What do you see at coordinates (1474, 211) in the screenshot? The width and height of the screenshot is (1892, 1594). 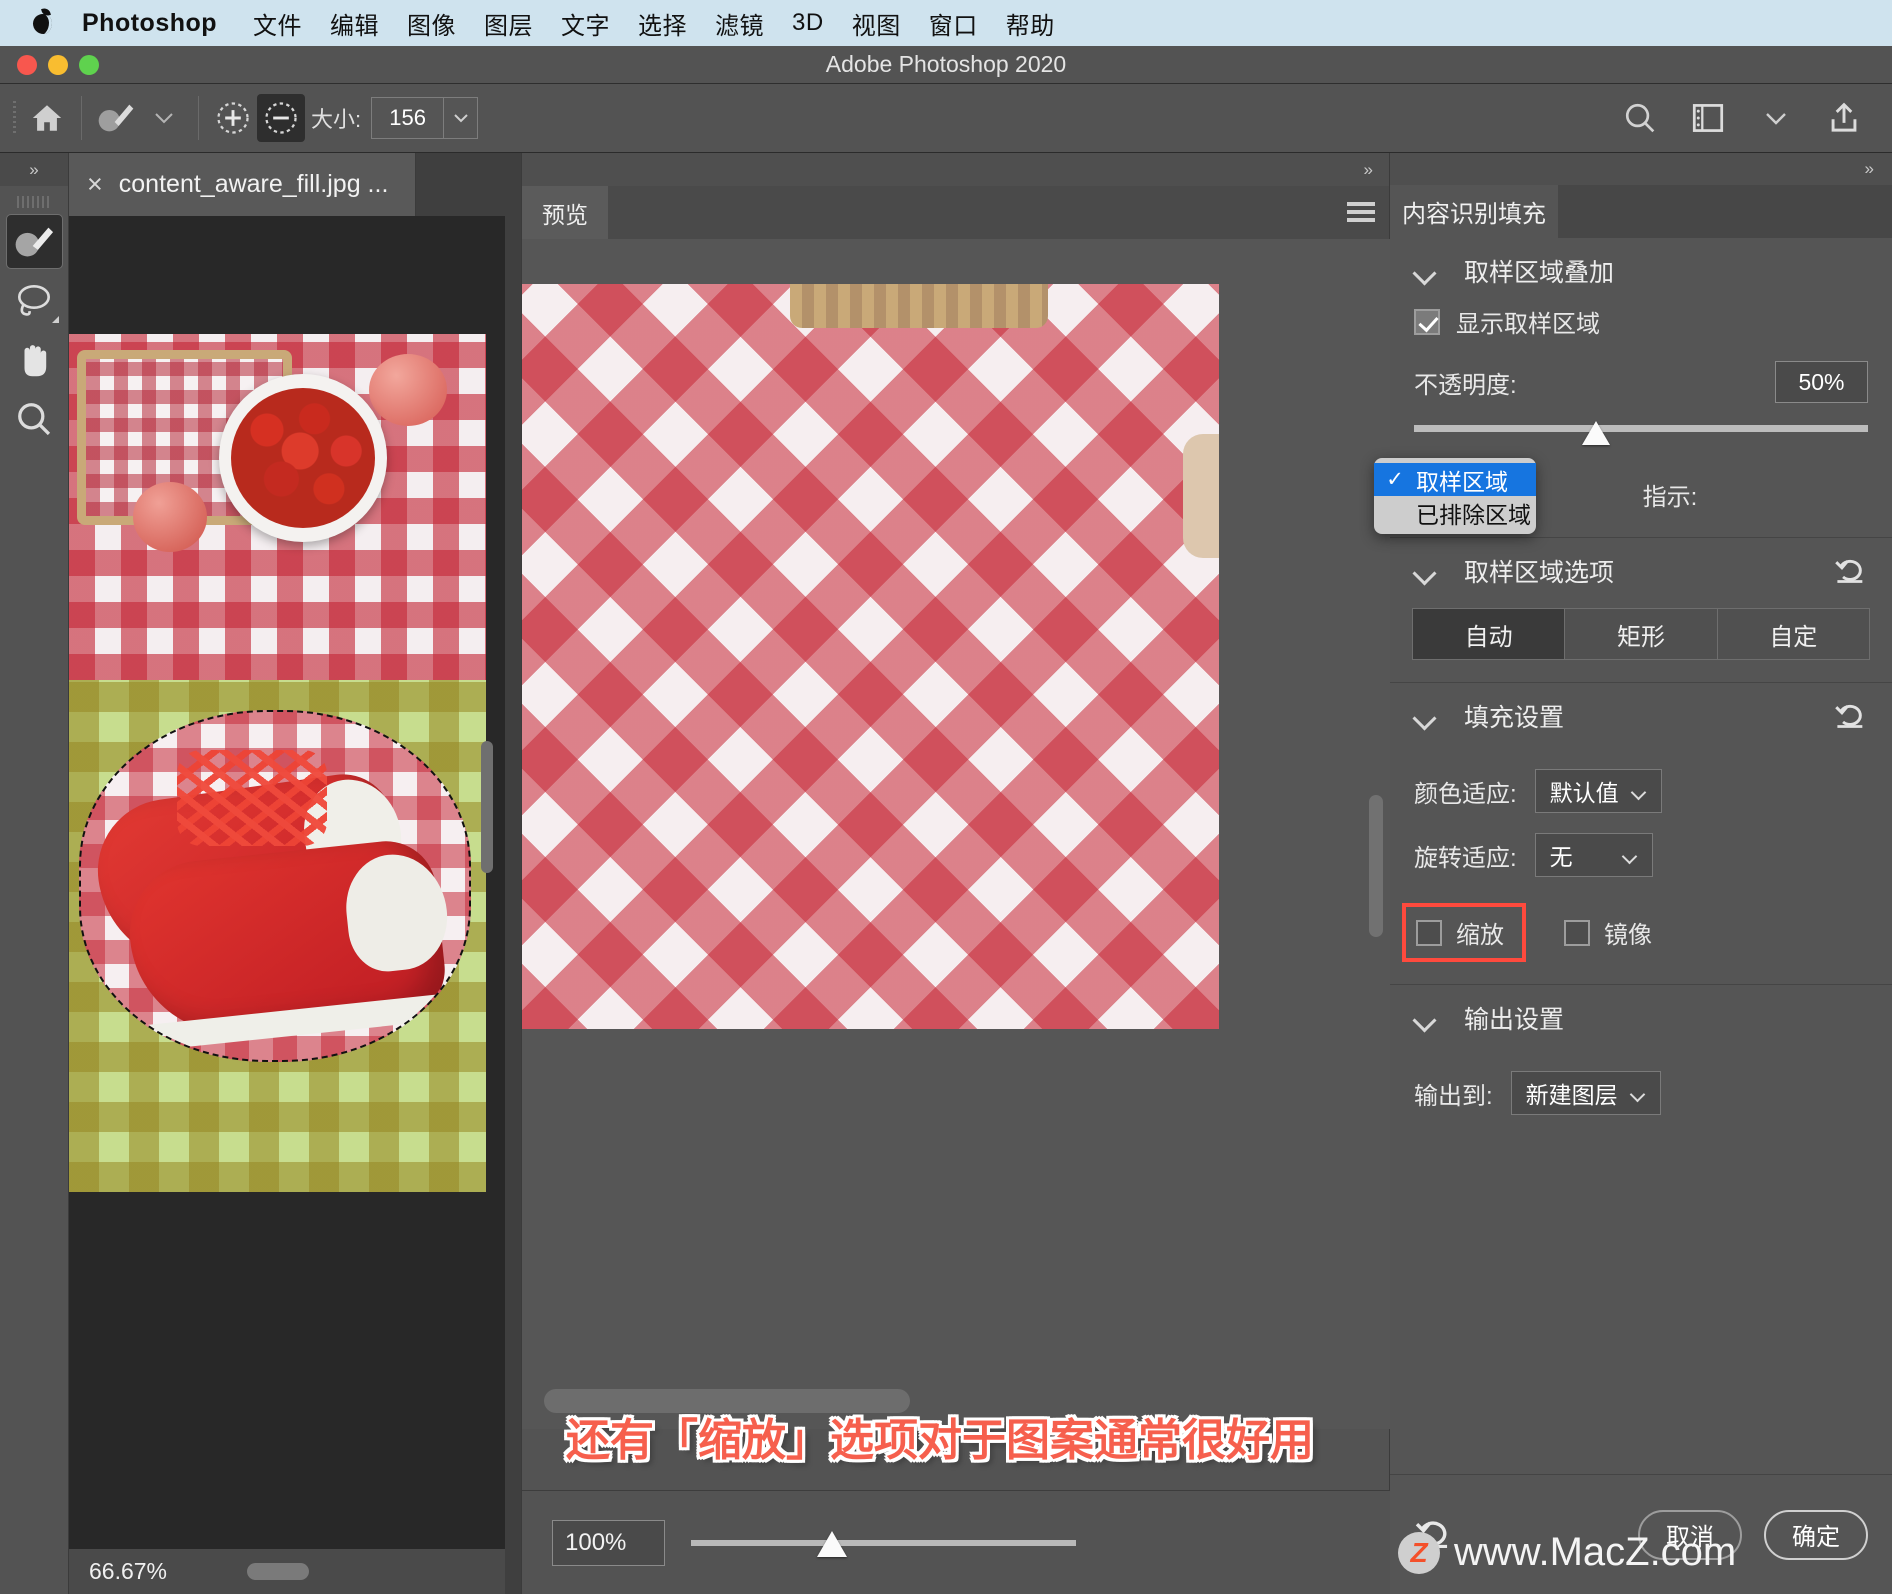 I see `tab-content-aware-fill: 内容识别填充` at bounding box center [1474, 211].